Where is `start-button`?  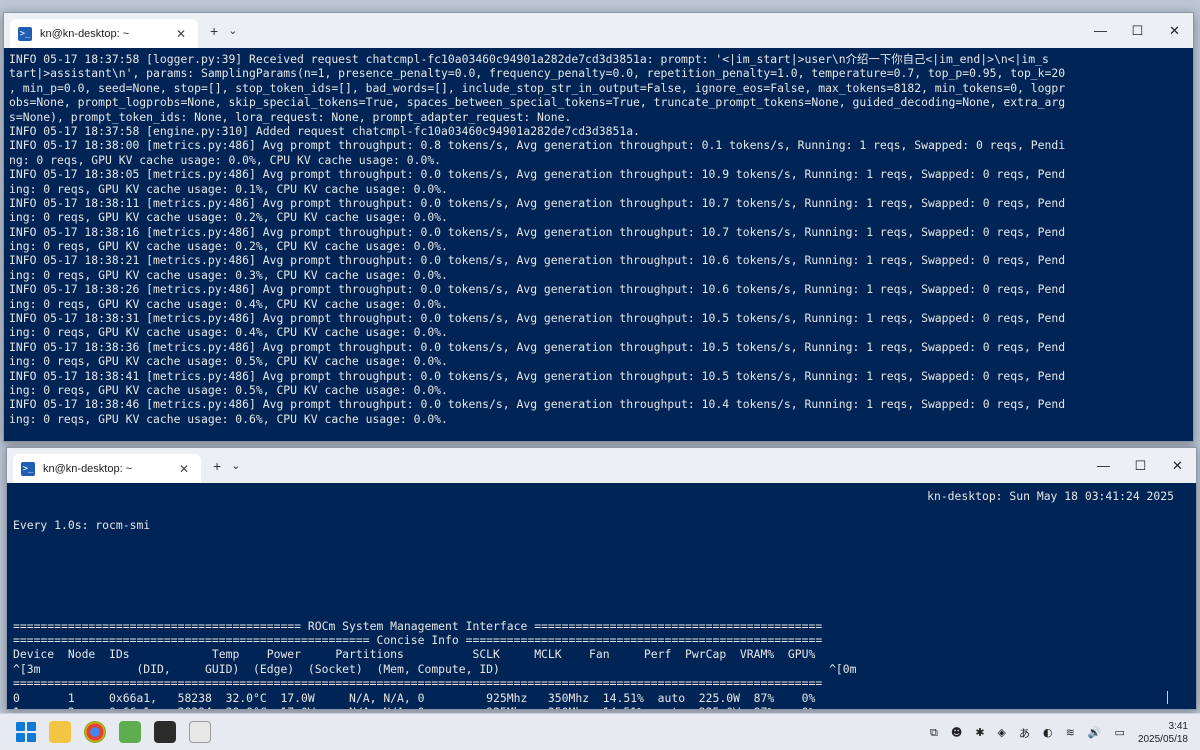
start-button is located at coordinates (26, 732).